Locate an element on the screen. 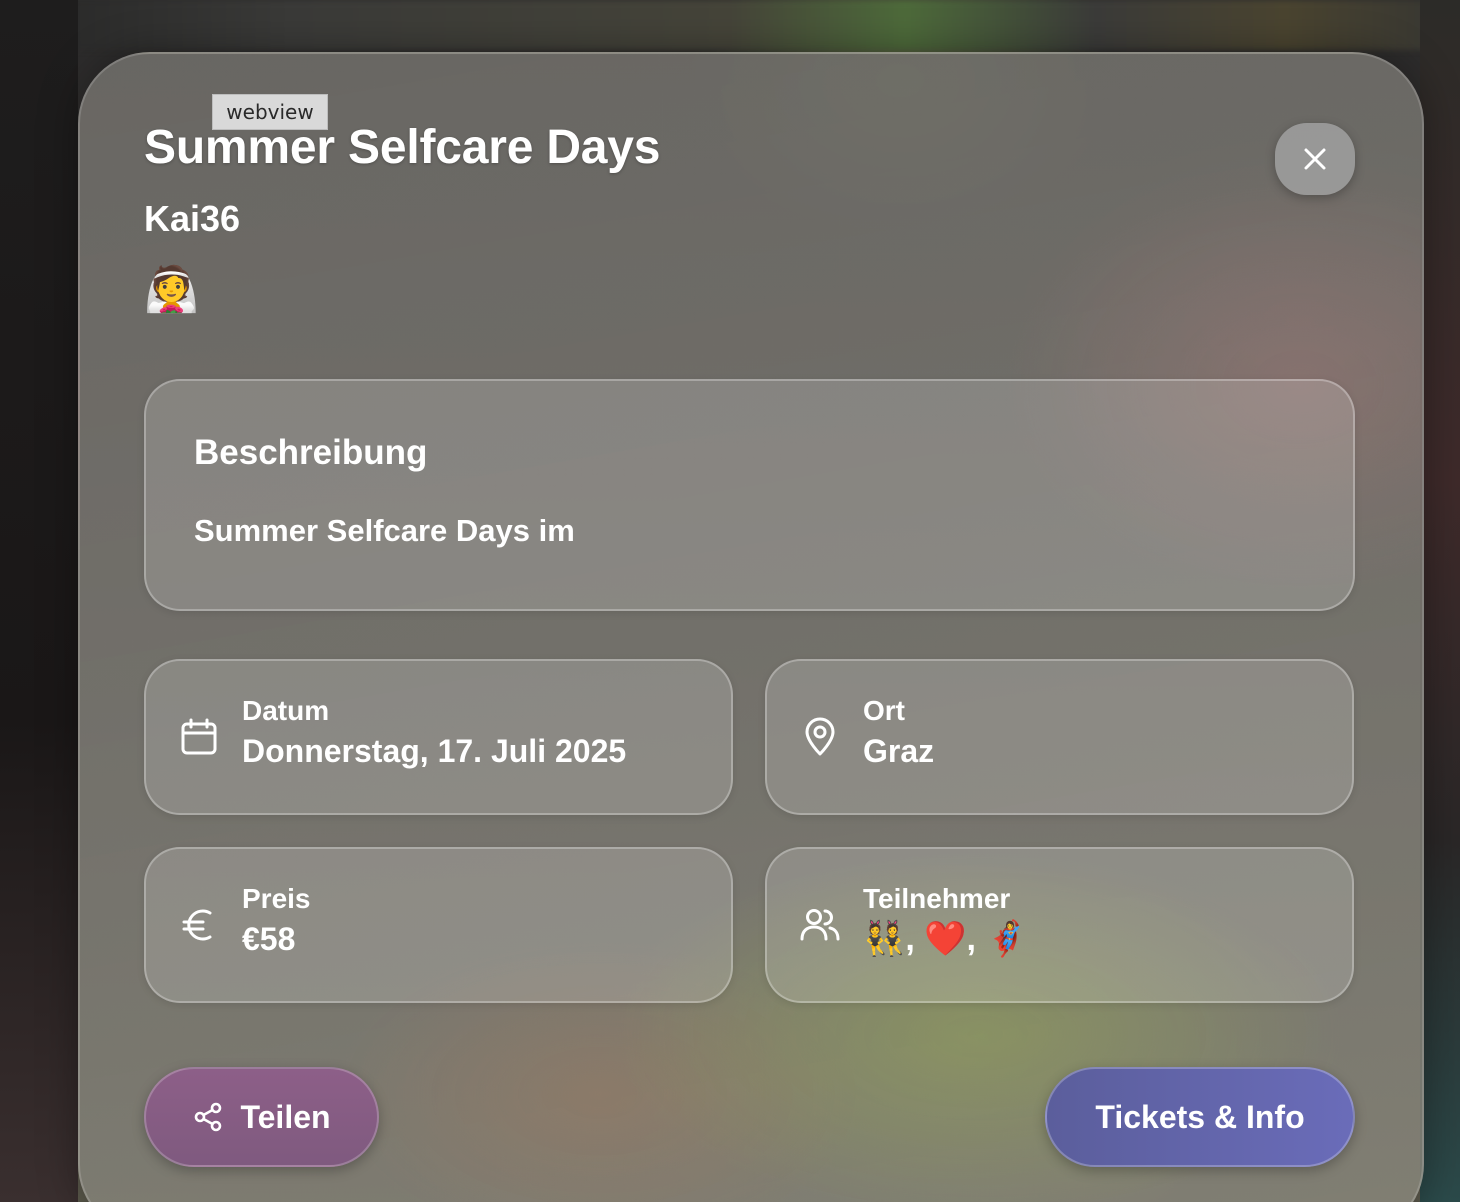  tickets-info-label: Tickets & Info is located at coordinates (1200, 1116).